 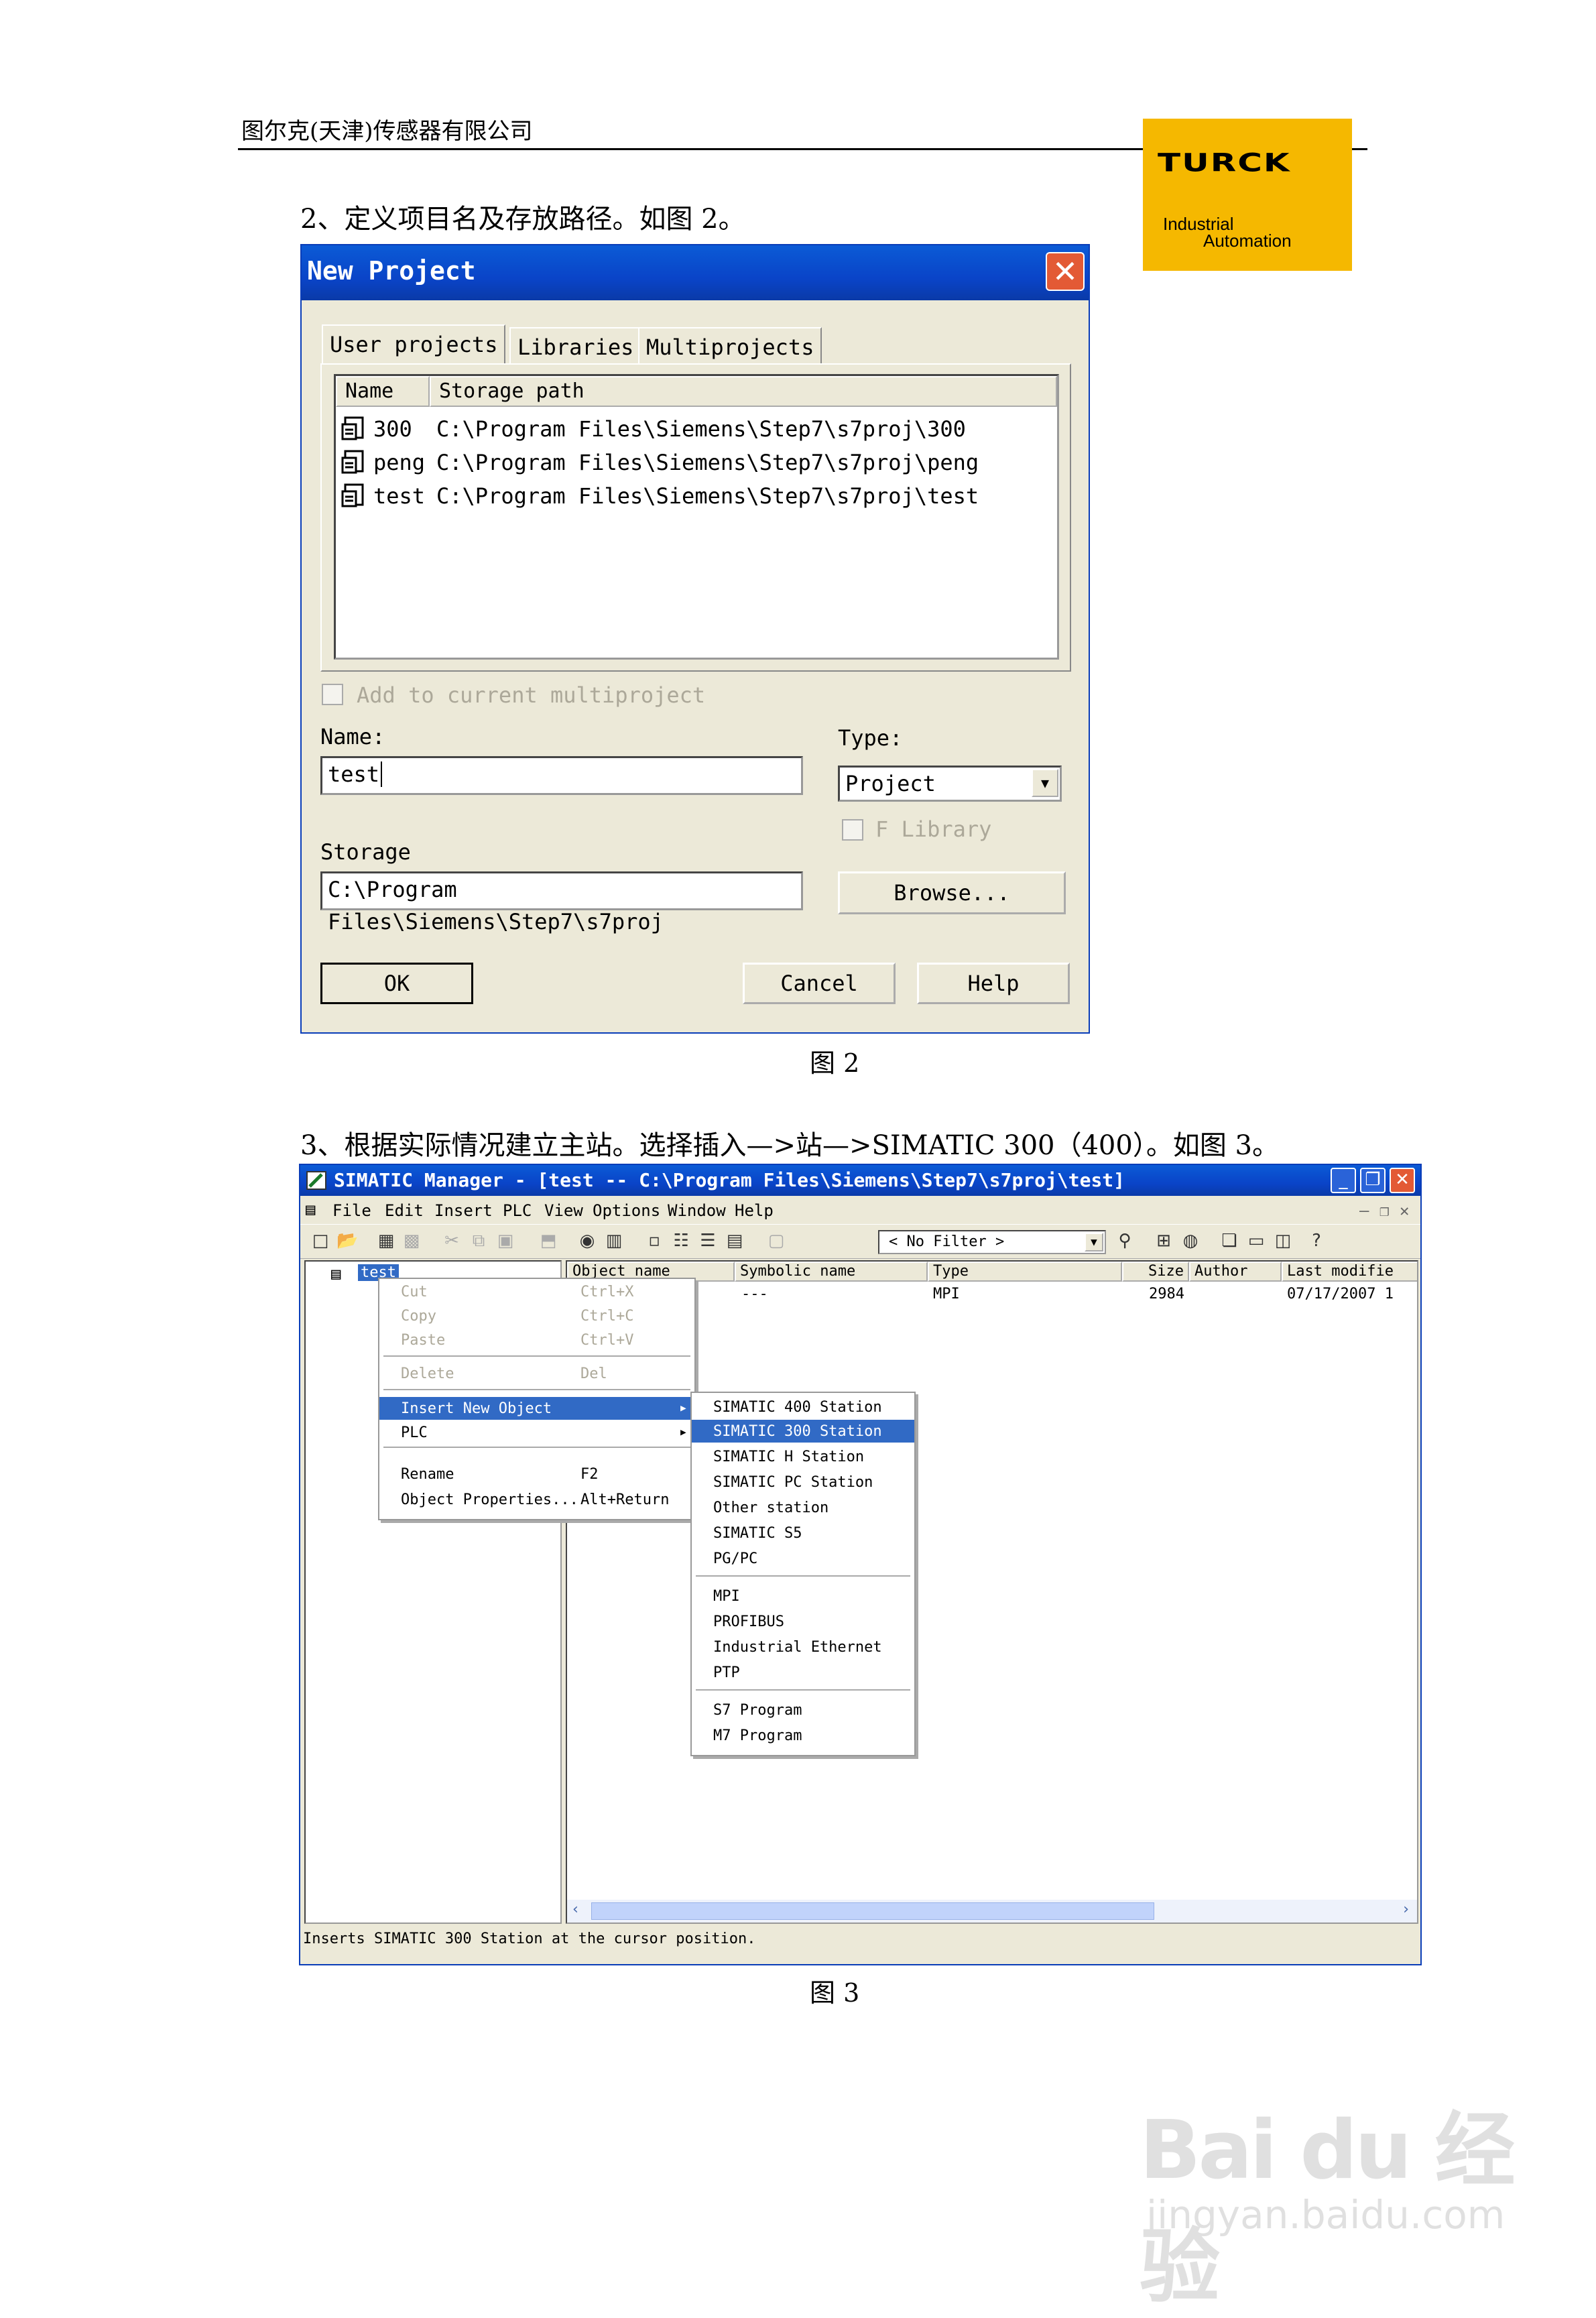 I want to click on child-minimize-icon: –, so click(x=1364, y=1210).